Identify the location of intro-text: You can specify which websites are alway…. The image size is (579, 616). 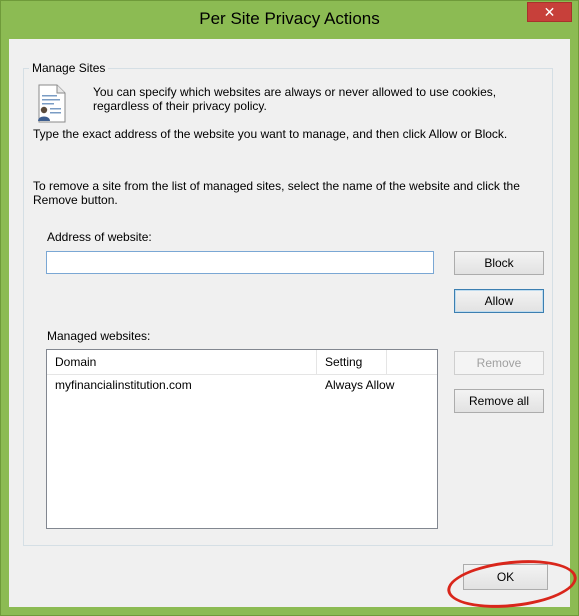
(295, 99).